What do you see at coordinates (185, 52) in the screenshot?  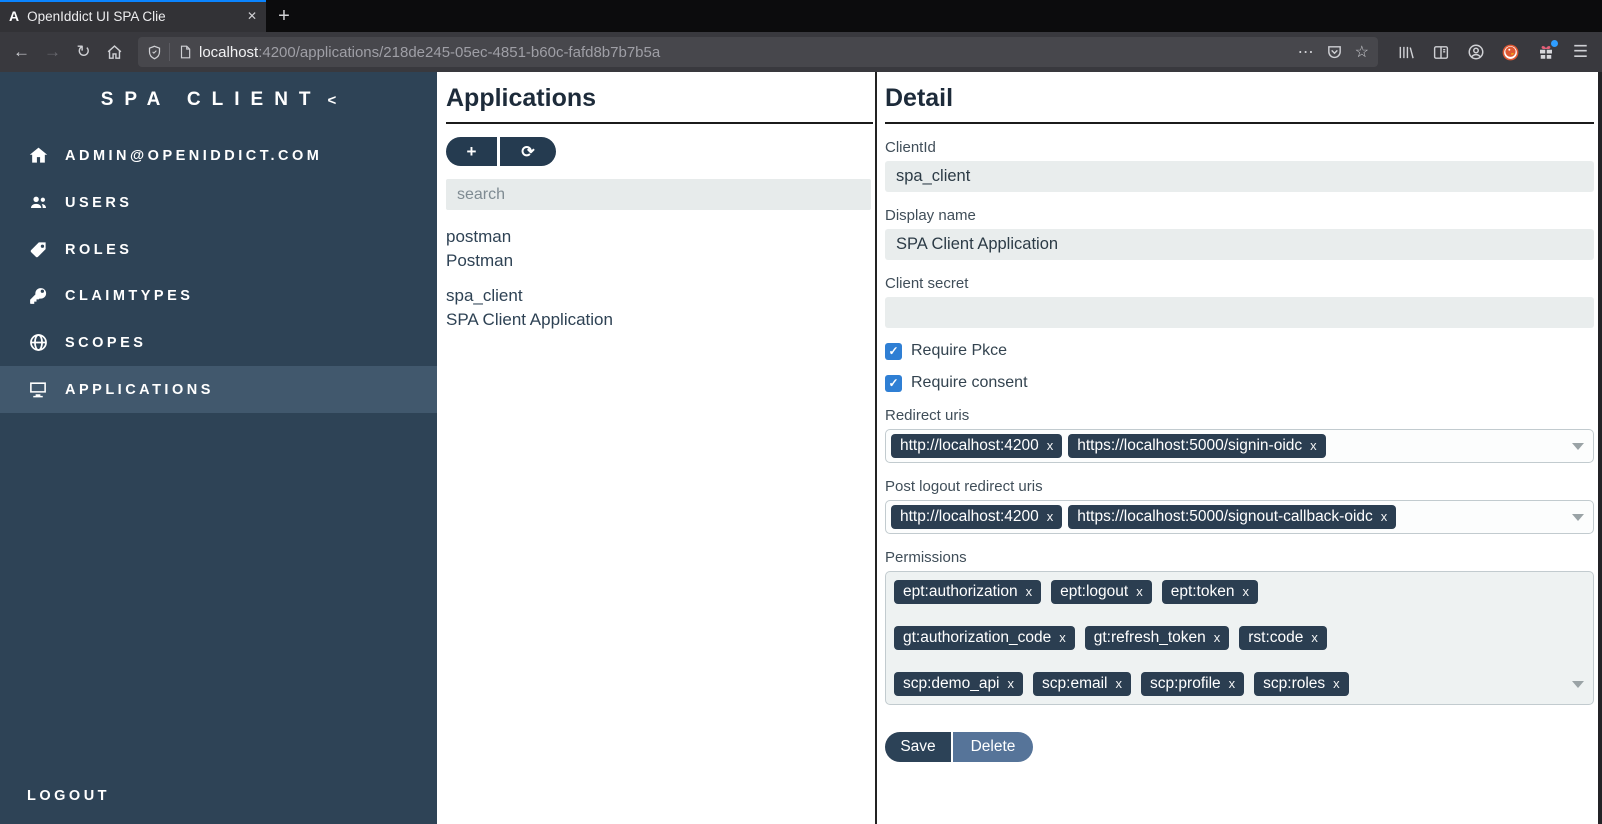 I see `page-icon` at bounding box center [185, 52].